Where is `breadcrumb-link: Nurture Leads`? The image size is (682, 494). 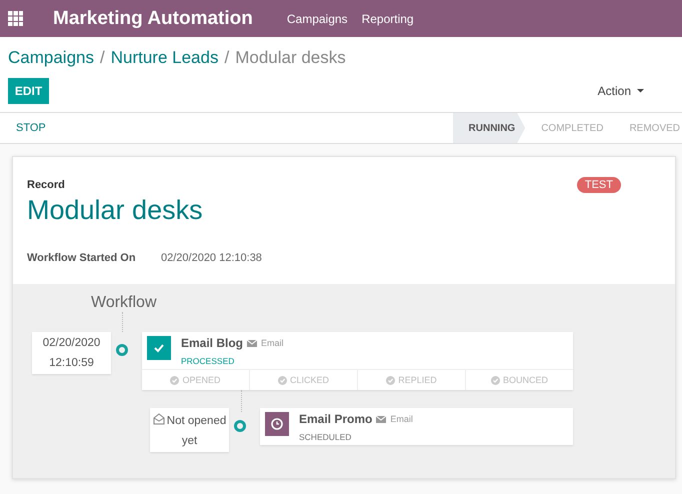 breadcrumb-link: Nurture Leads is located at coordinates (164, 58).